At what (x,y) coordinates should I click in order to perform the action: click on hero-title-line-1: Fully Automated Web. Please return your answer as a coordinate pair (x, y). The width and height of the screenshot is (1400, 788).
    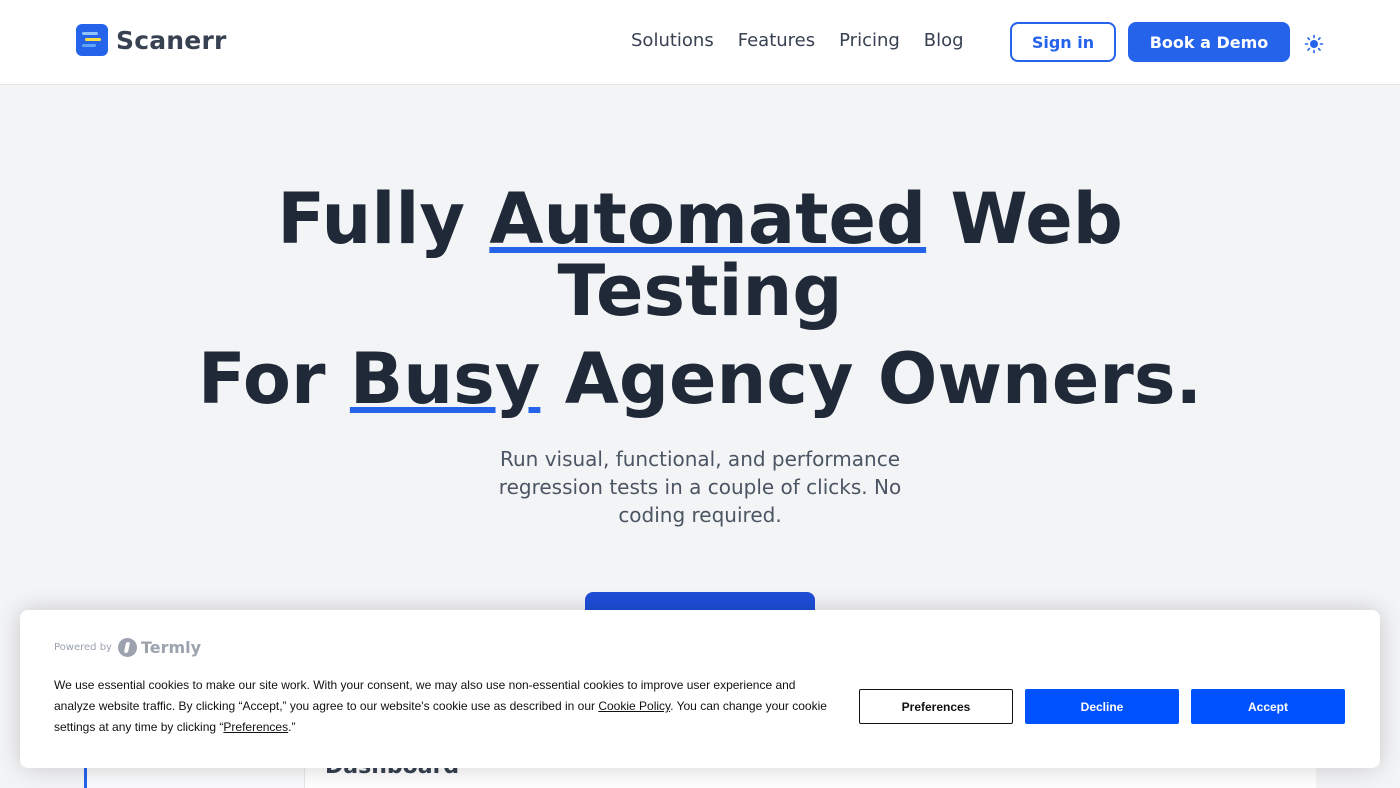
    Looking at the image, I should click on (700, 219).